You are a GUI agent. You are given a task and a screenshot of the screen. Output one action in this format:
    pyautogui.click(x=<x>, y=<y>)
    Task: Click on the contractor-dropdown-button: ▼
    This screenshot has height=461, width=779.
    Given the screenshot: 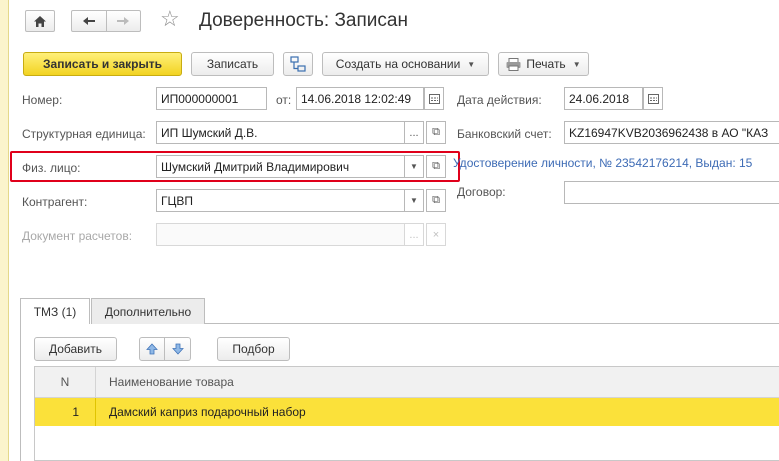 What is the action you would take?
    pyautogui.click(x=414, y=200)
    